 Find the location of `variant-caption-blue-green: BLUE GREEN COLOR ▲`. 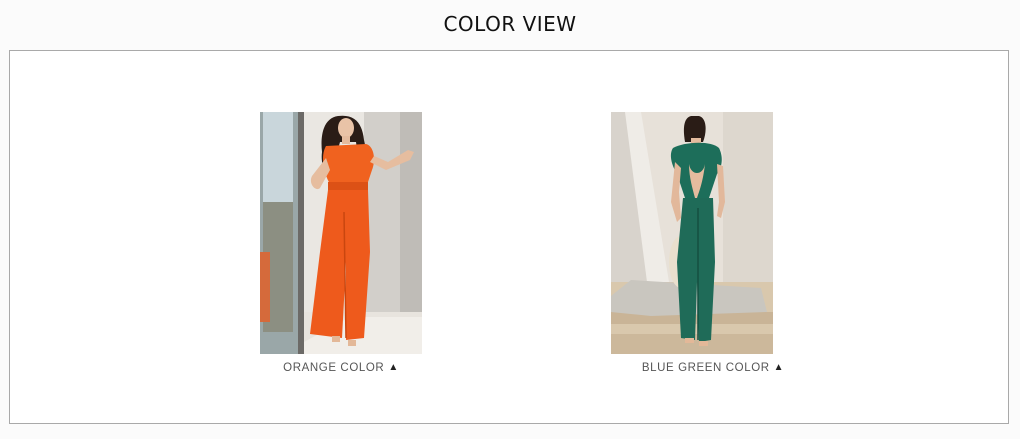

variant-caption-blue-green: BLUE GREEN COLOR ▲ is located at coordinates (713, 368).